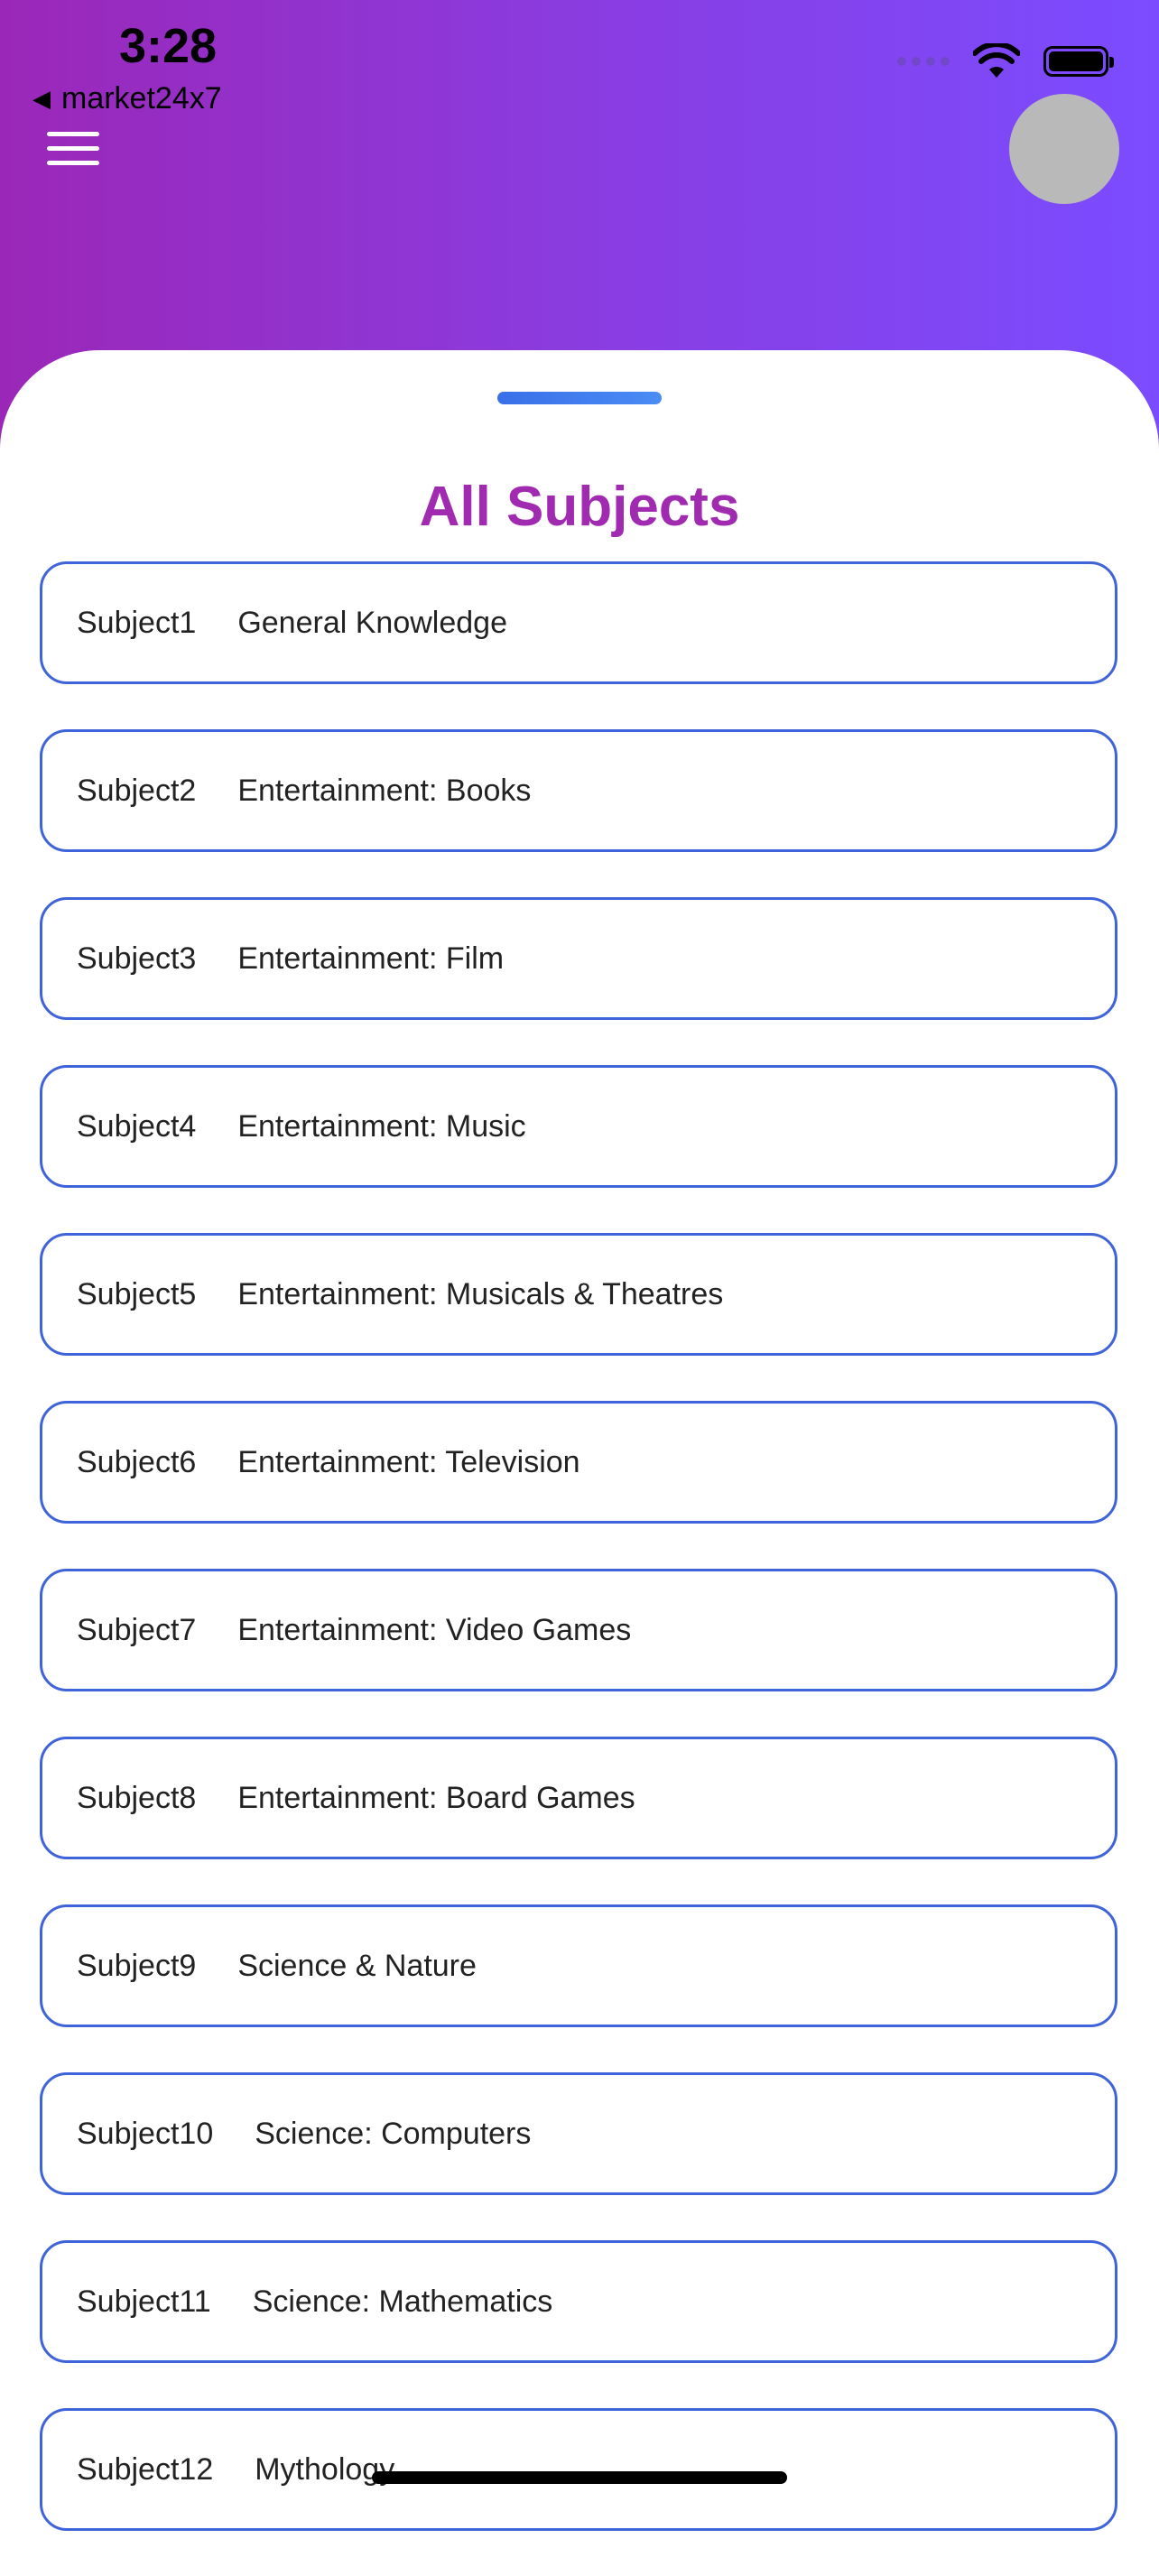 This screenshot has height=2576, width=1159. Describe the element at coordinates (137, 1126) in the screenshot. I see `subject-id: Subject4` at that location.